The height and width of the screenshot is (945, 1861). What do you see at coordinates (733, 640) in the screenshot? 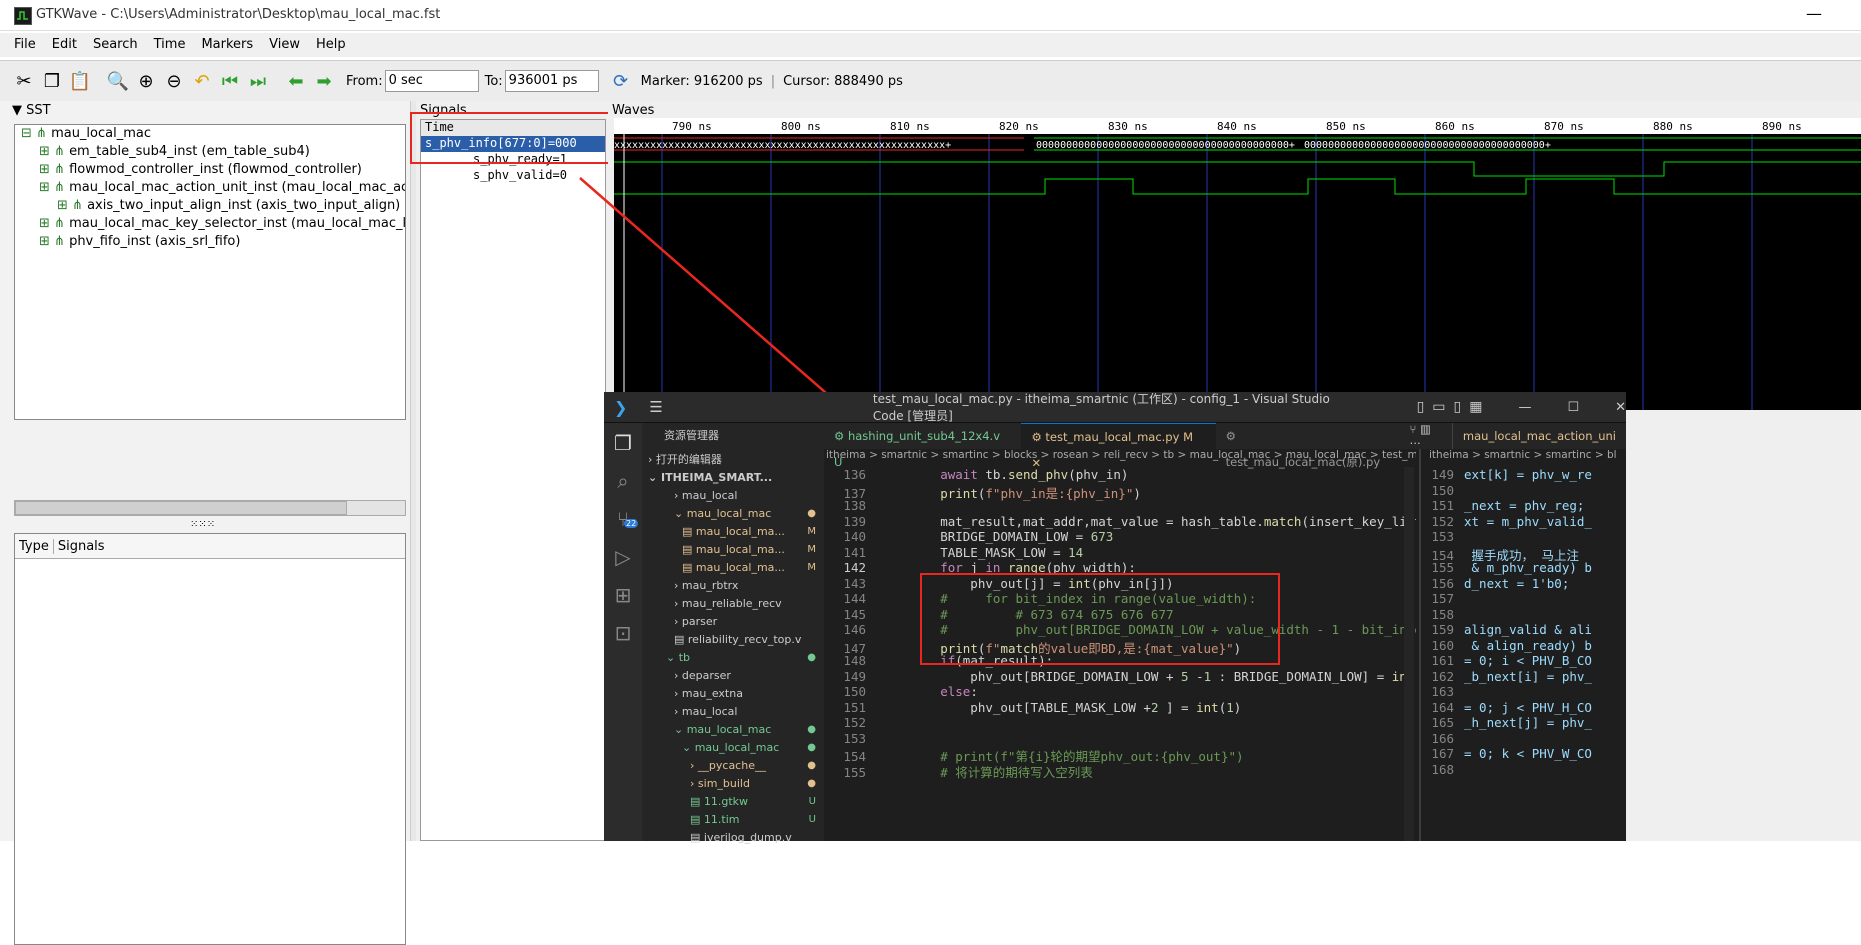
I see `explorer-tree-item: ▤ reliability_recv_top.v` at bounding box center [733, 640].